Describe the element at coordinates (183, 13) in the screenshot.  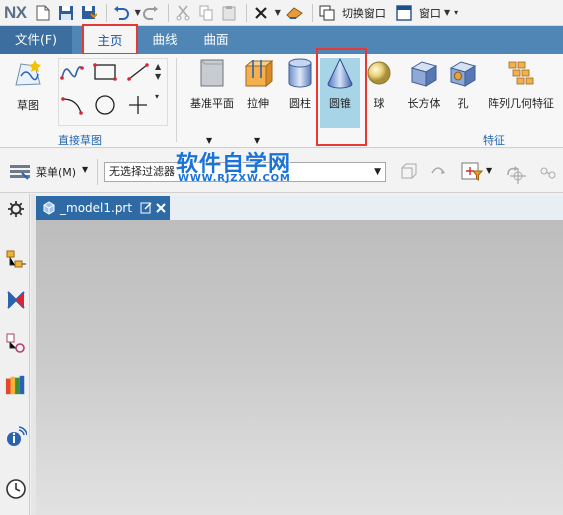
I see `cut-icon` at that location.